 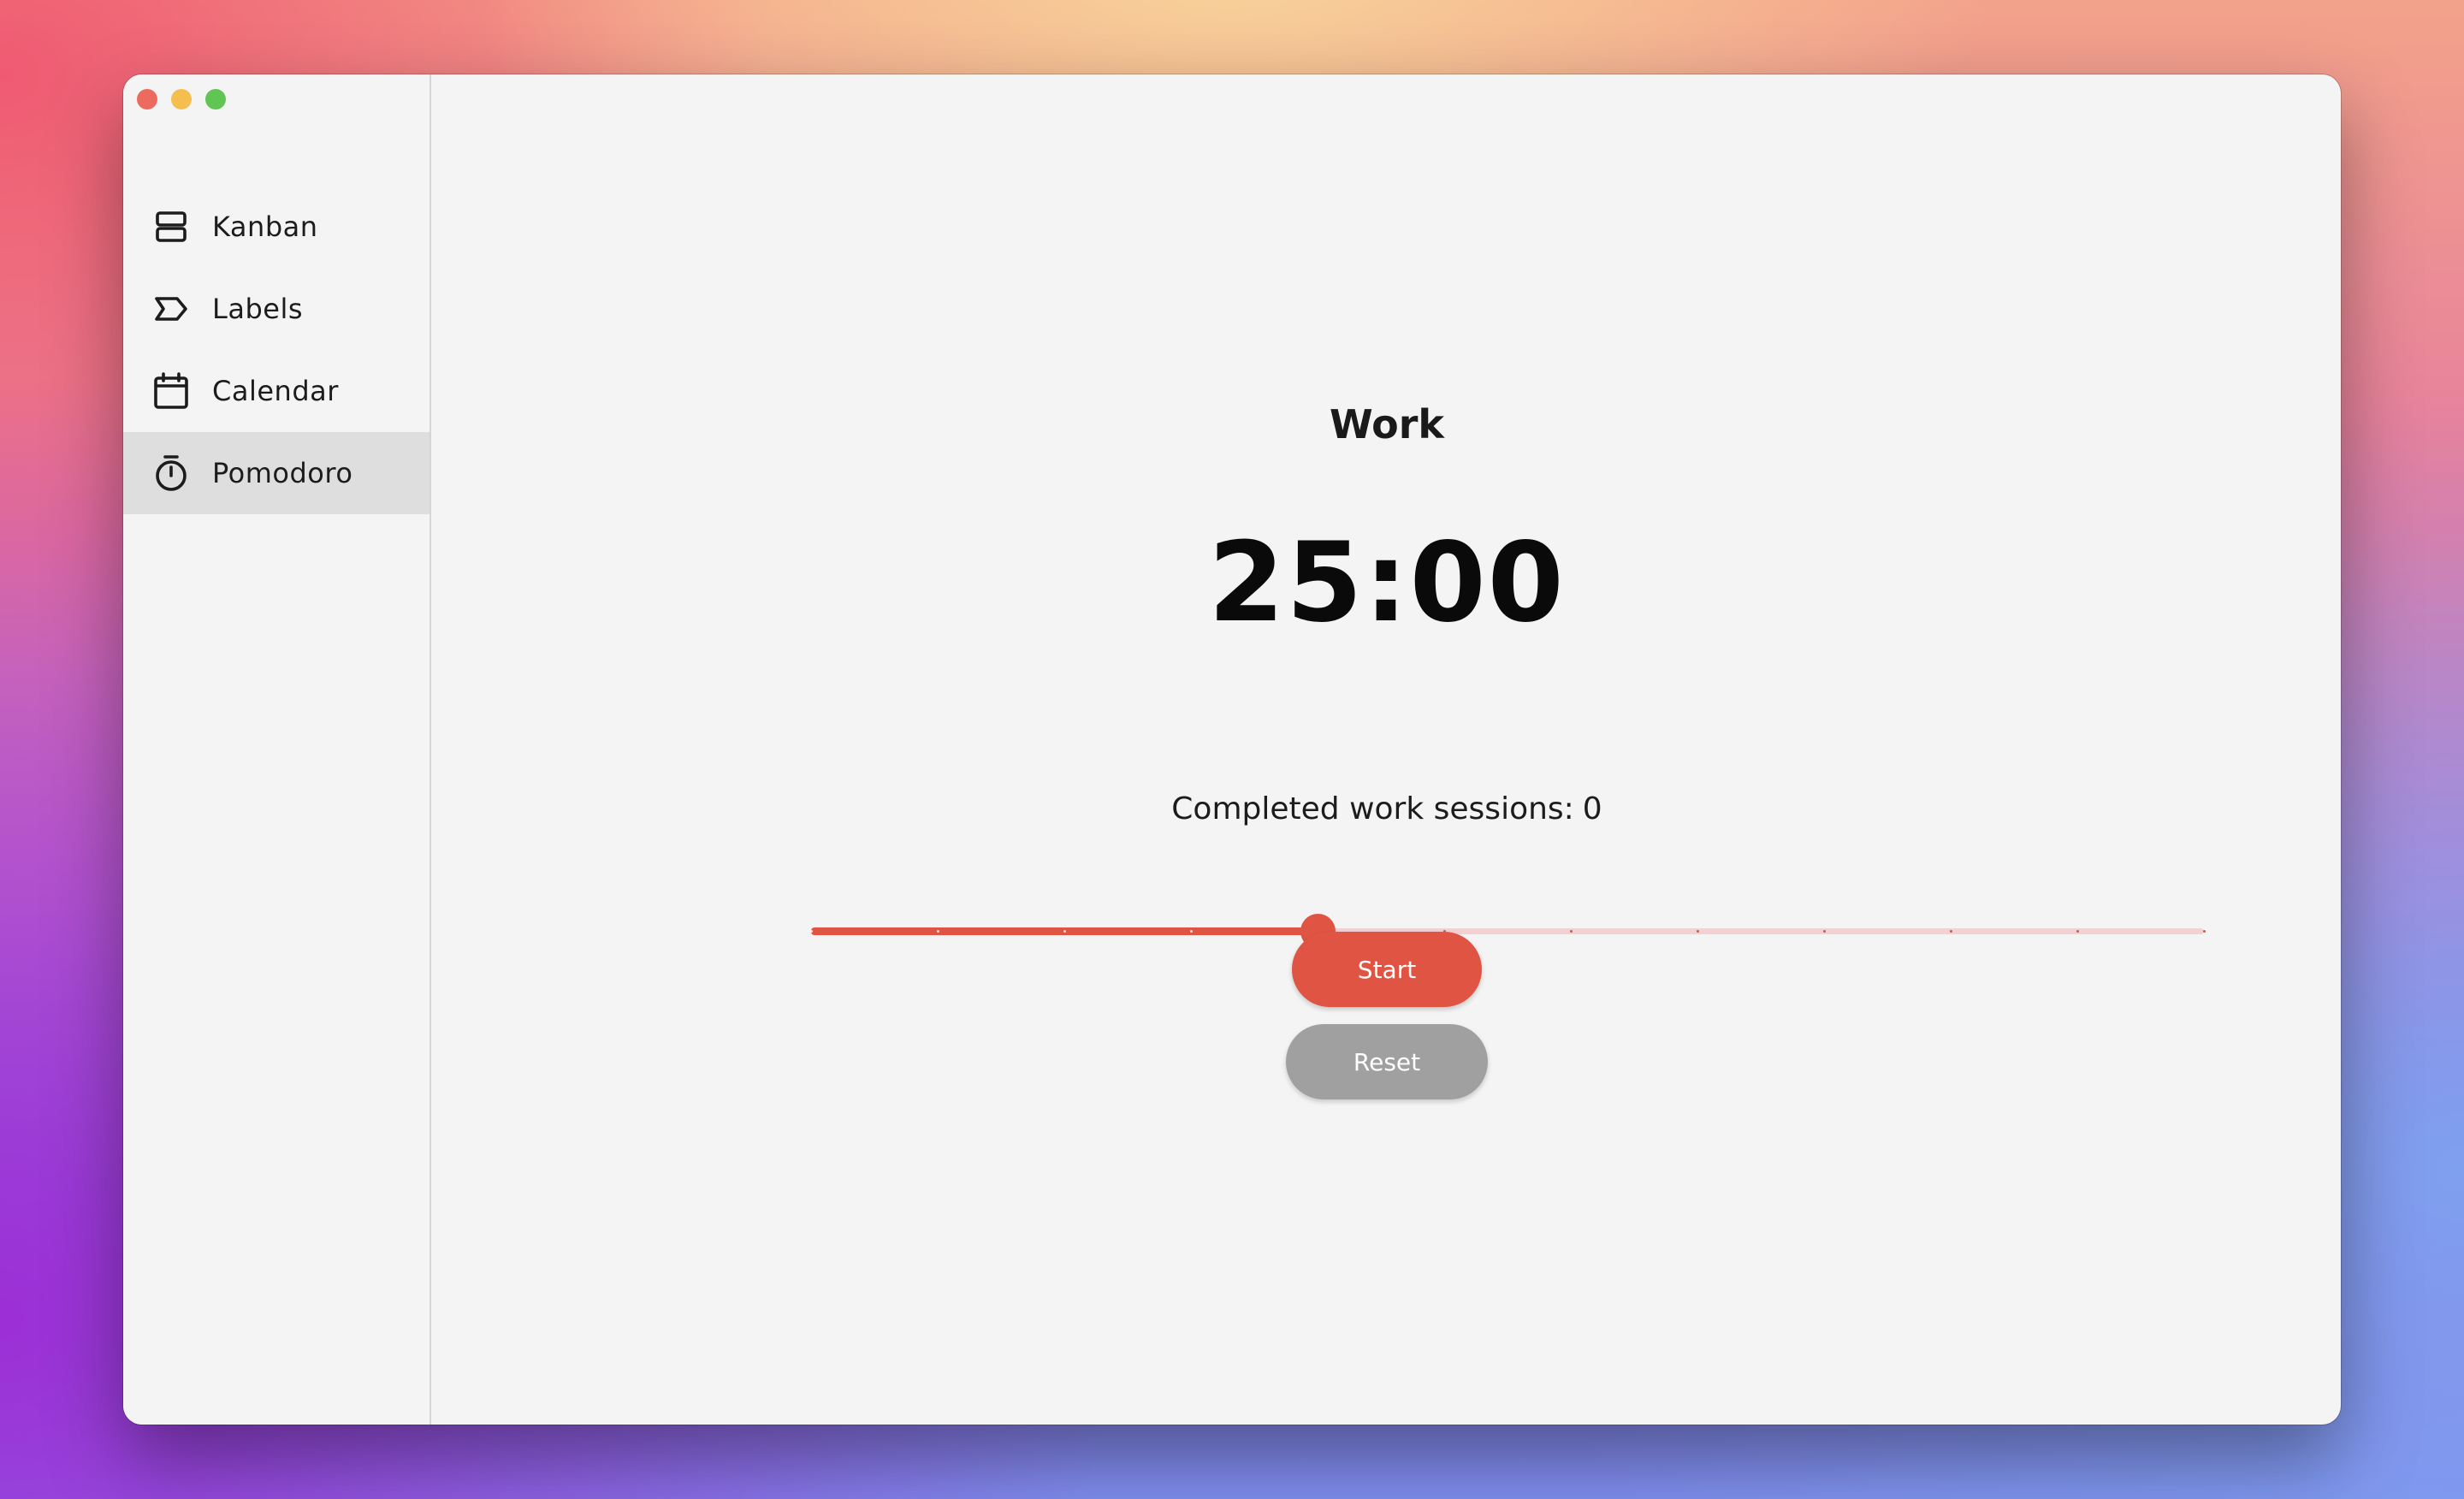 What do you see at coordinates (1387, 583) in the screenshot?
I see `timer-display: 25:00` at bounding box center [1387, 583].